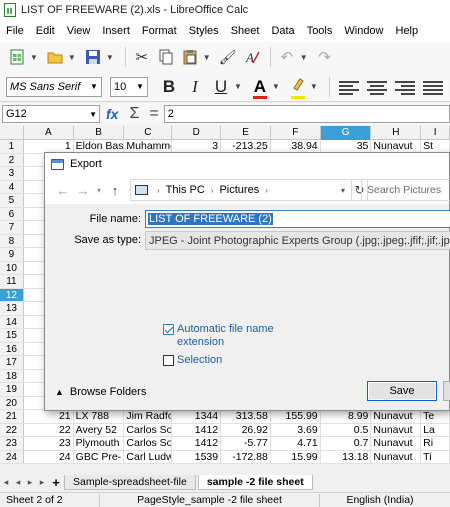  Describe the element at coordinates (346, 146) in the screenshot. I see `cell: 35` at that location.